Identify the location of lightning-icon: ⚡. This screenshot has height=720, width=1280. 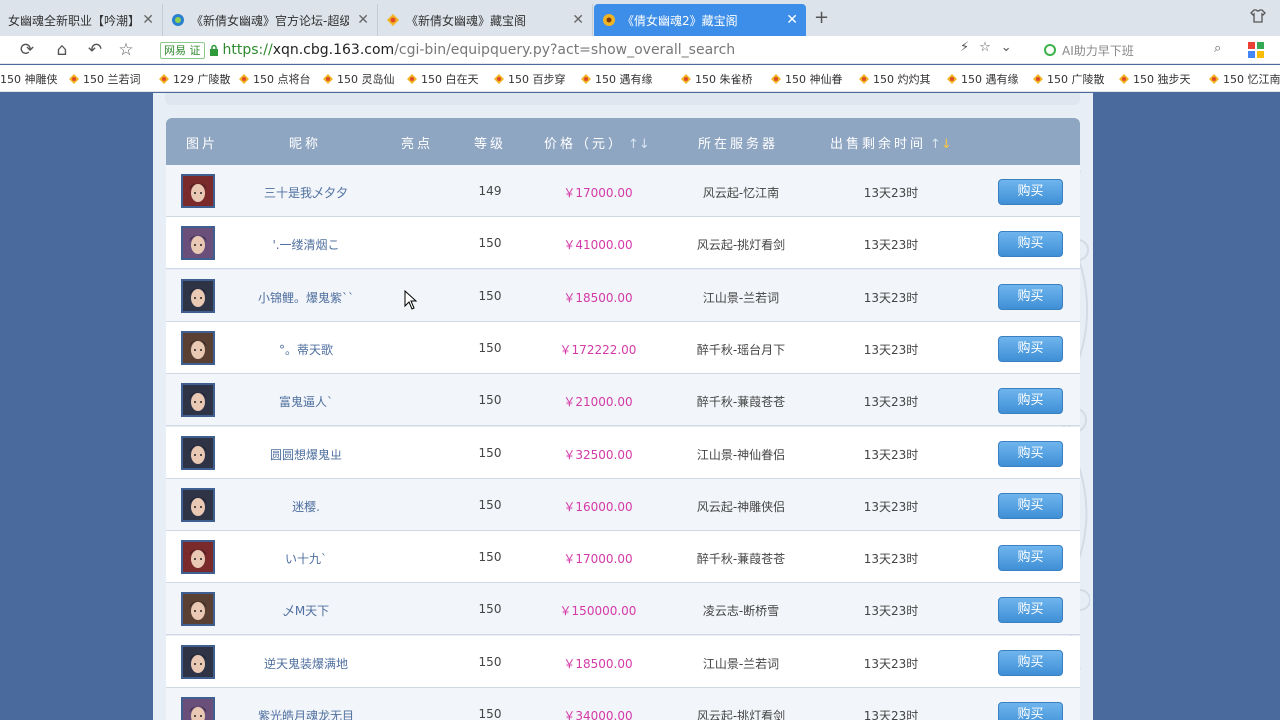
(964, 47).